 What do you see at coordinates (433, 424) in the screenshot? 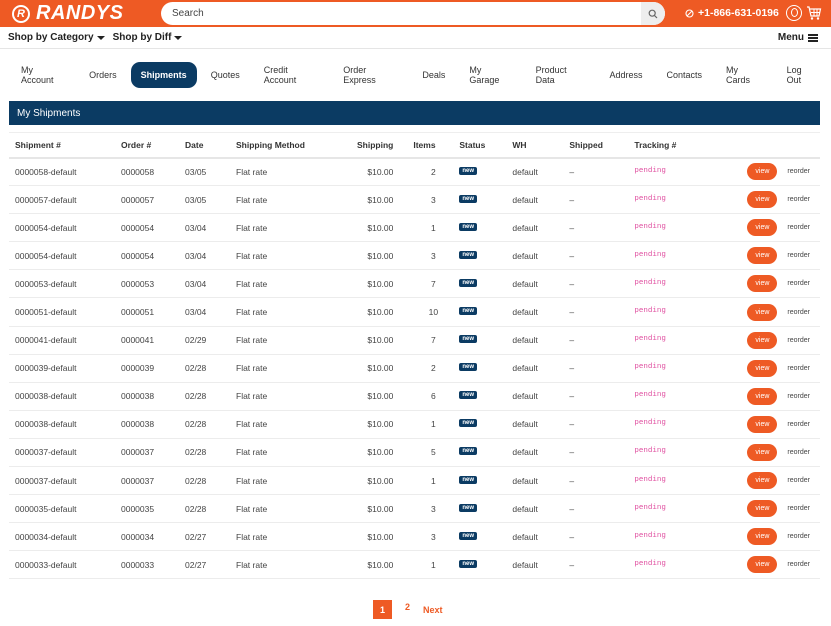
I see `item-count: 1` at bounding box center [433, 424].